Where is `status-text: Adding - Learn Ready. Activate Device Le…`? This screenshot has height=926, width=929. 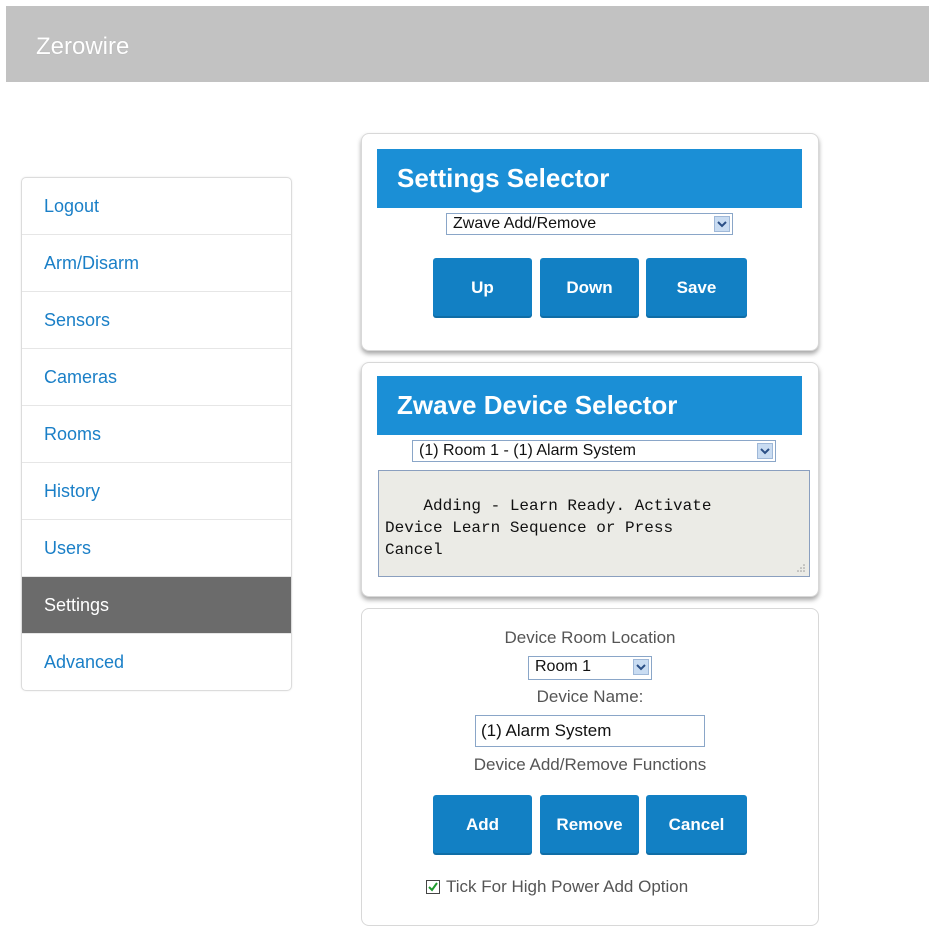 status-text: Adding - Learn Ready. Activate Device Le… is located at coordinates (548, 528).